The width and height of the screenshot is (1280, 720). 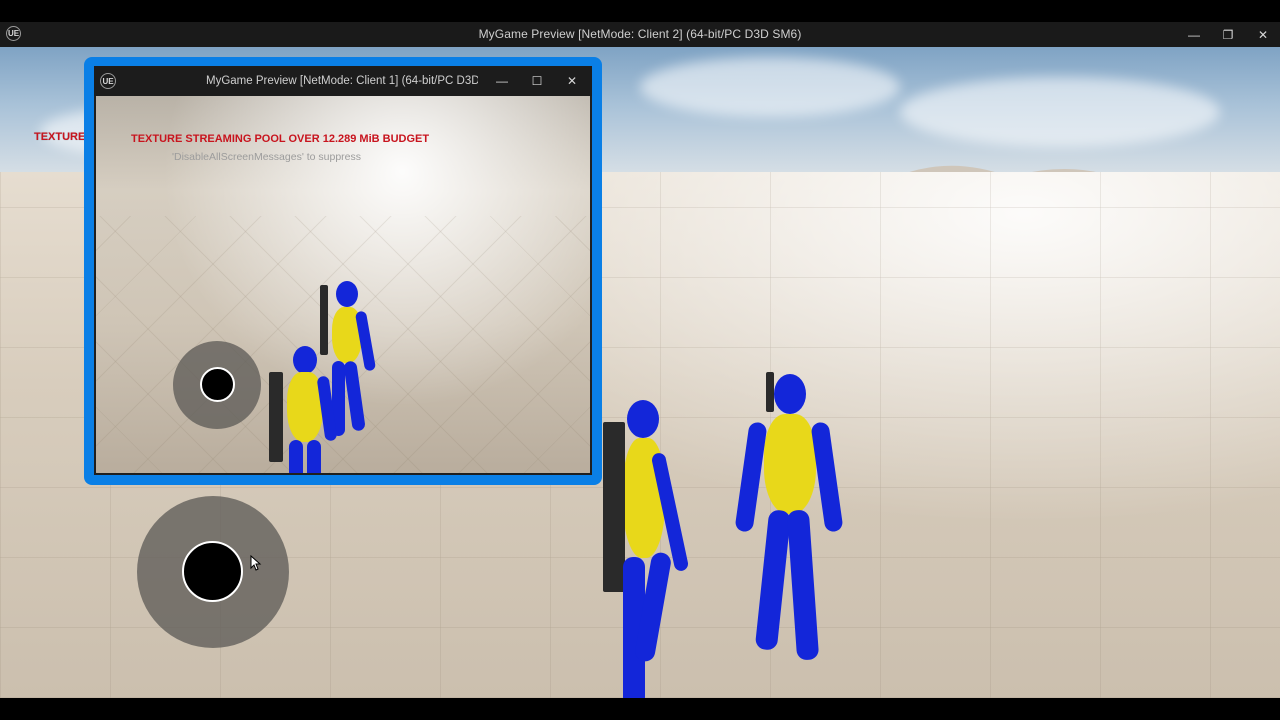 I want to click on inset-close-button: ✕, so click(x=572, y=81).